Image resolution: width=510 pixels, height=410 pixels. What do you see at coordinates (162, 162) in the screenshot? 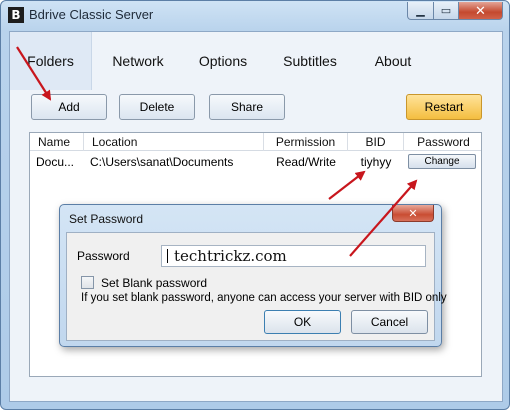
I see `cell-location: C:\Users\sanat\Documents` at bounding box center [162, 162].